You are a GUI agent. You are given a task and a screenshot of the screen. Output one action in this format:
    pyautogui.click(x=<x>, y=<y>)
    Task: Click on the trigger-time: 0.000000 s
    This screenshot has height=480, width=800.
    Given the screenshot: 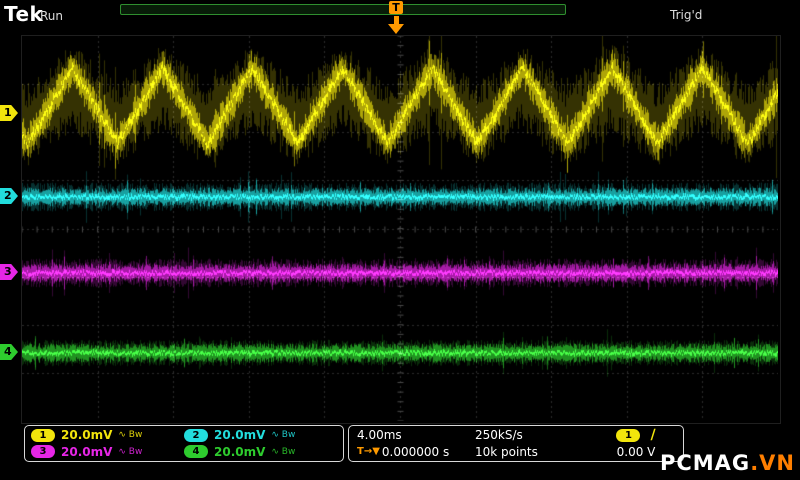 What is the action you would take?
    pyautogui.click(x=415, y=451)
    